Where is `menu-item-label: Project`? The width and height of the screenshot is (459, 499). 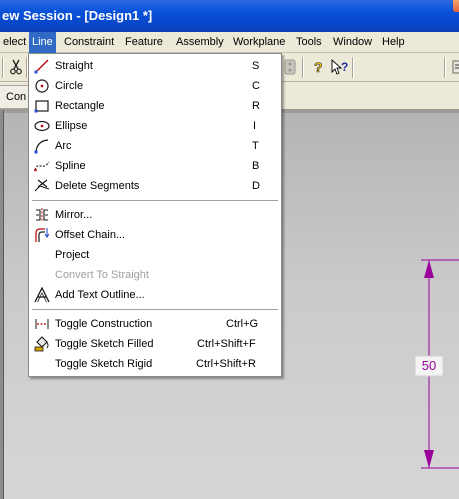
menu-item-label: Project is located at coordinates (72, 255).